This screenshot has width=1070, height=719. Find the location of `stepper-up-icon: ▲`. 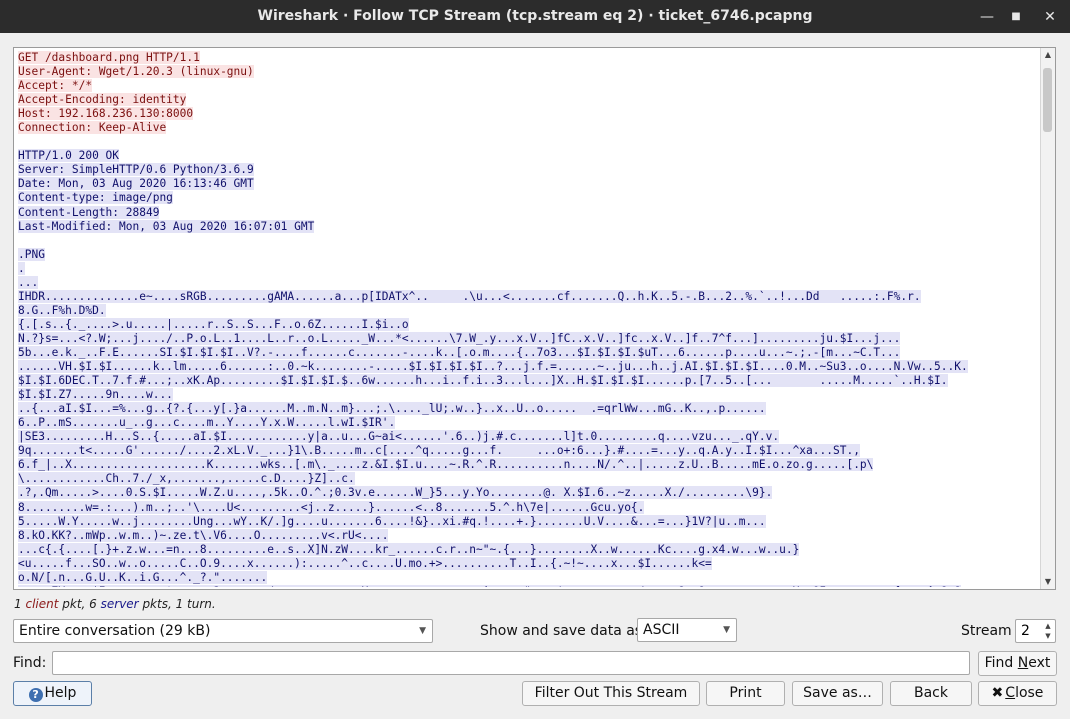

stepper-up-icon: ▲ is located at coordinates (1048, 626).